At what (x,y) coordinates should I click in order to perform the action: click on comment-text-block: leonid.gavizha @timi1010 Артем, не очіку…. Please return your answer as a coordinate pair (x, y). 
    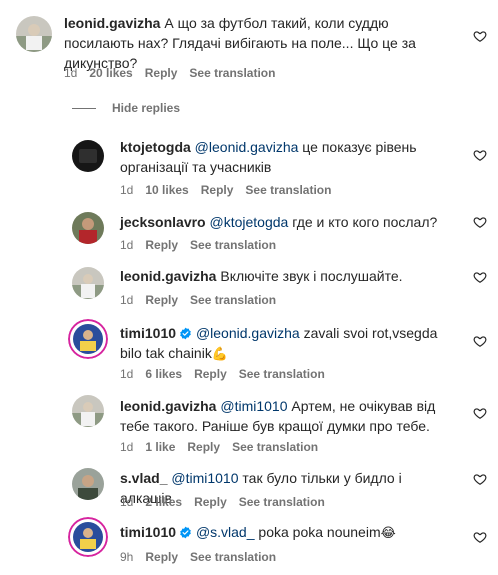
    Looking at the image, I should click on (285, 416).